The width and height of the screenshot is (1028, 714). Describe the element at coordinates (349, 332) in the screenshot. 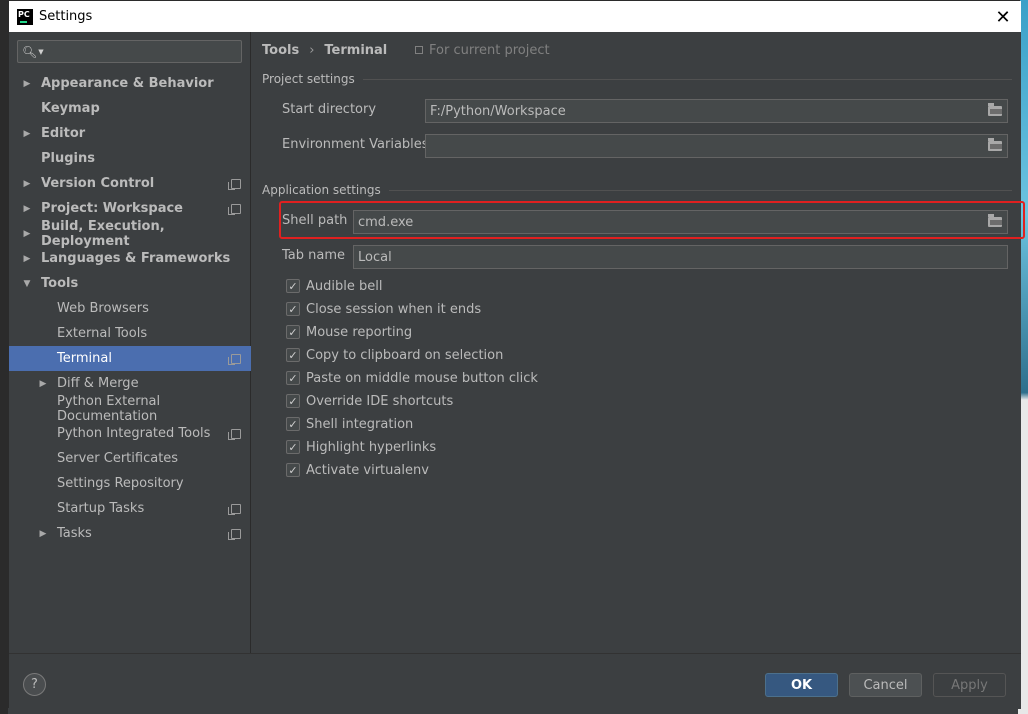

I see `checkbox-row: ✓ Mouse reporting` at that location.